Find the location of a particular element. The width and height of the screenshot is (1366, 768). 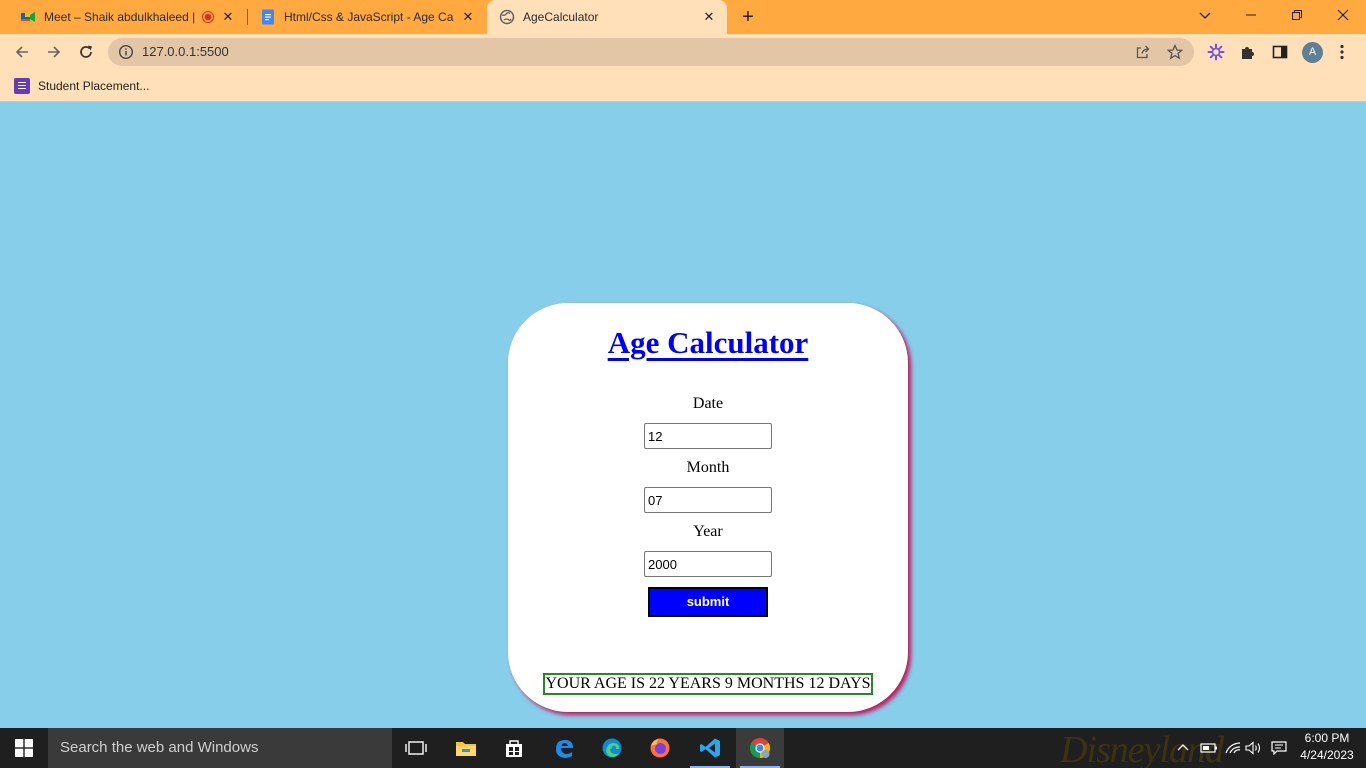

tab-agecalculator: AgeCalculator ✕ is located at coordinates (607, 17).